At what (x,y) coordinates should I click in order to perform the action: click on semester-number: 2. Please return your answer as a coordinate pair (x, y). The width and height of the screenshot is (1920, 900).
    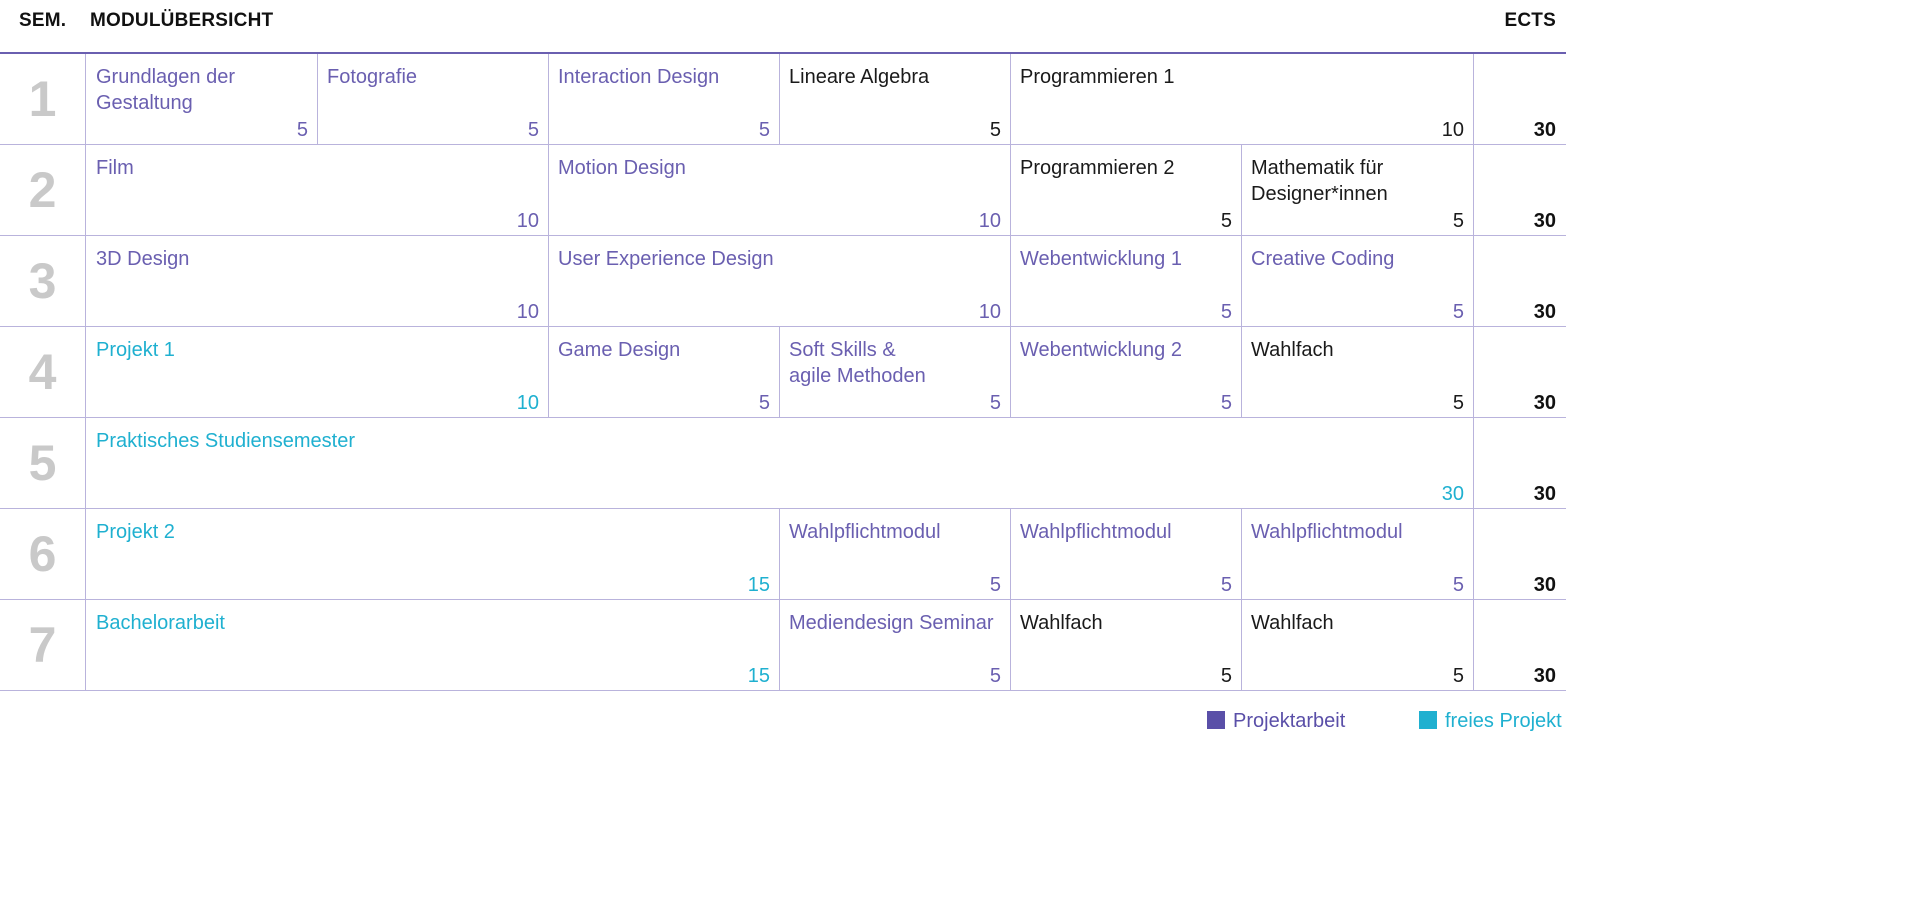
    Looking at the image, I should click on (43, 190).